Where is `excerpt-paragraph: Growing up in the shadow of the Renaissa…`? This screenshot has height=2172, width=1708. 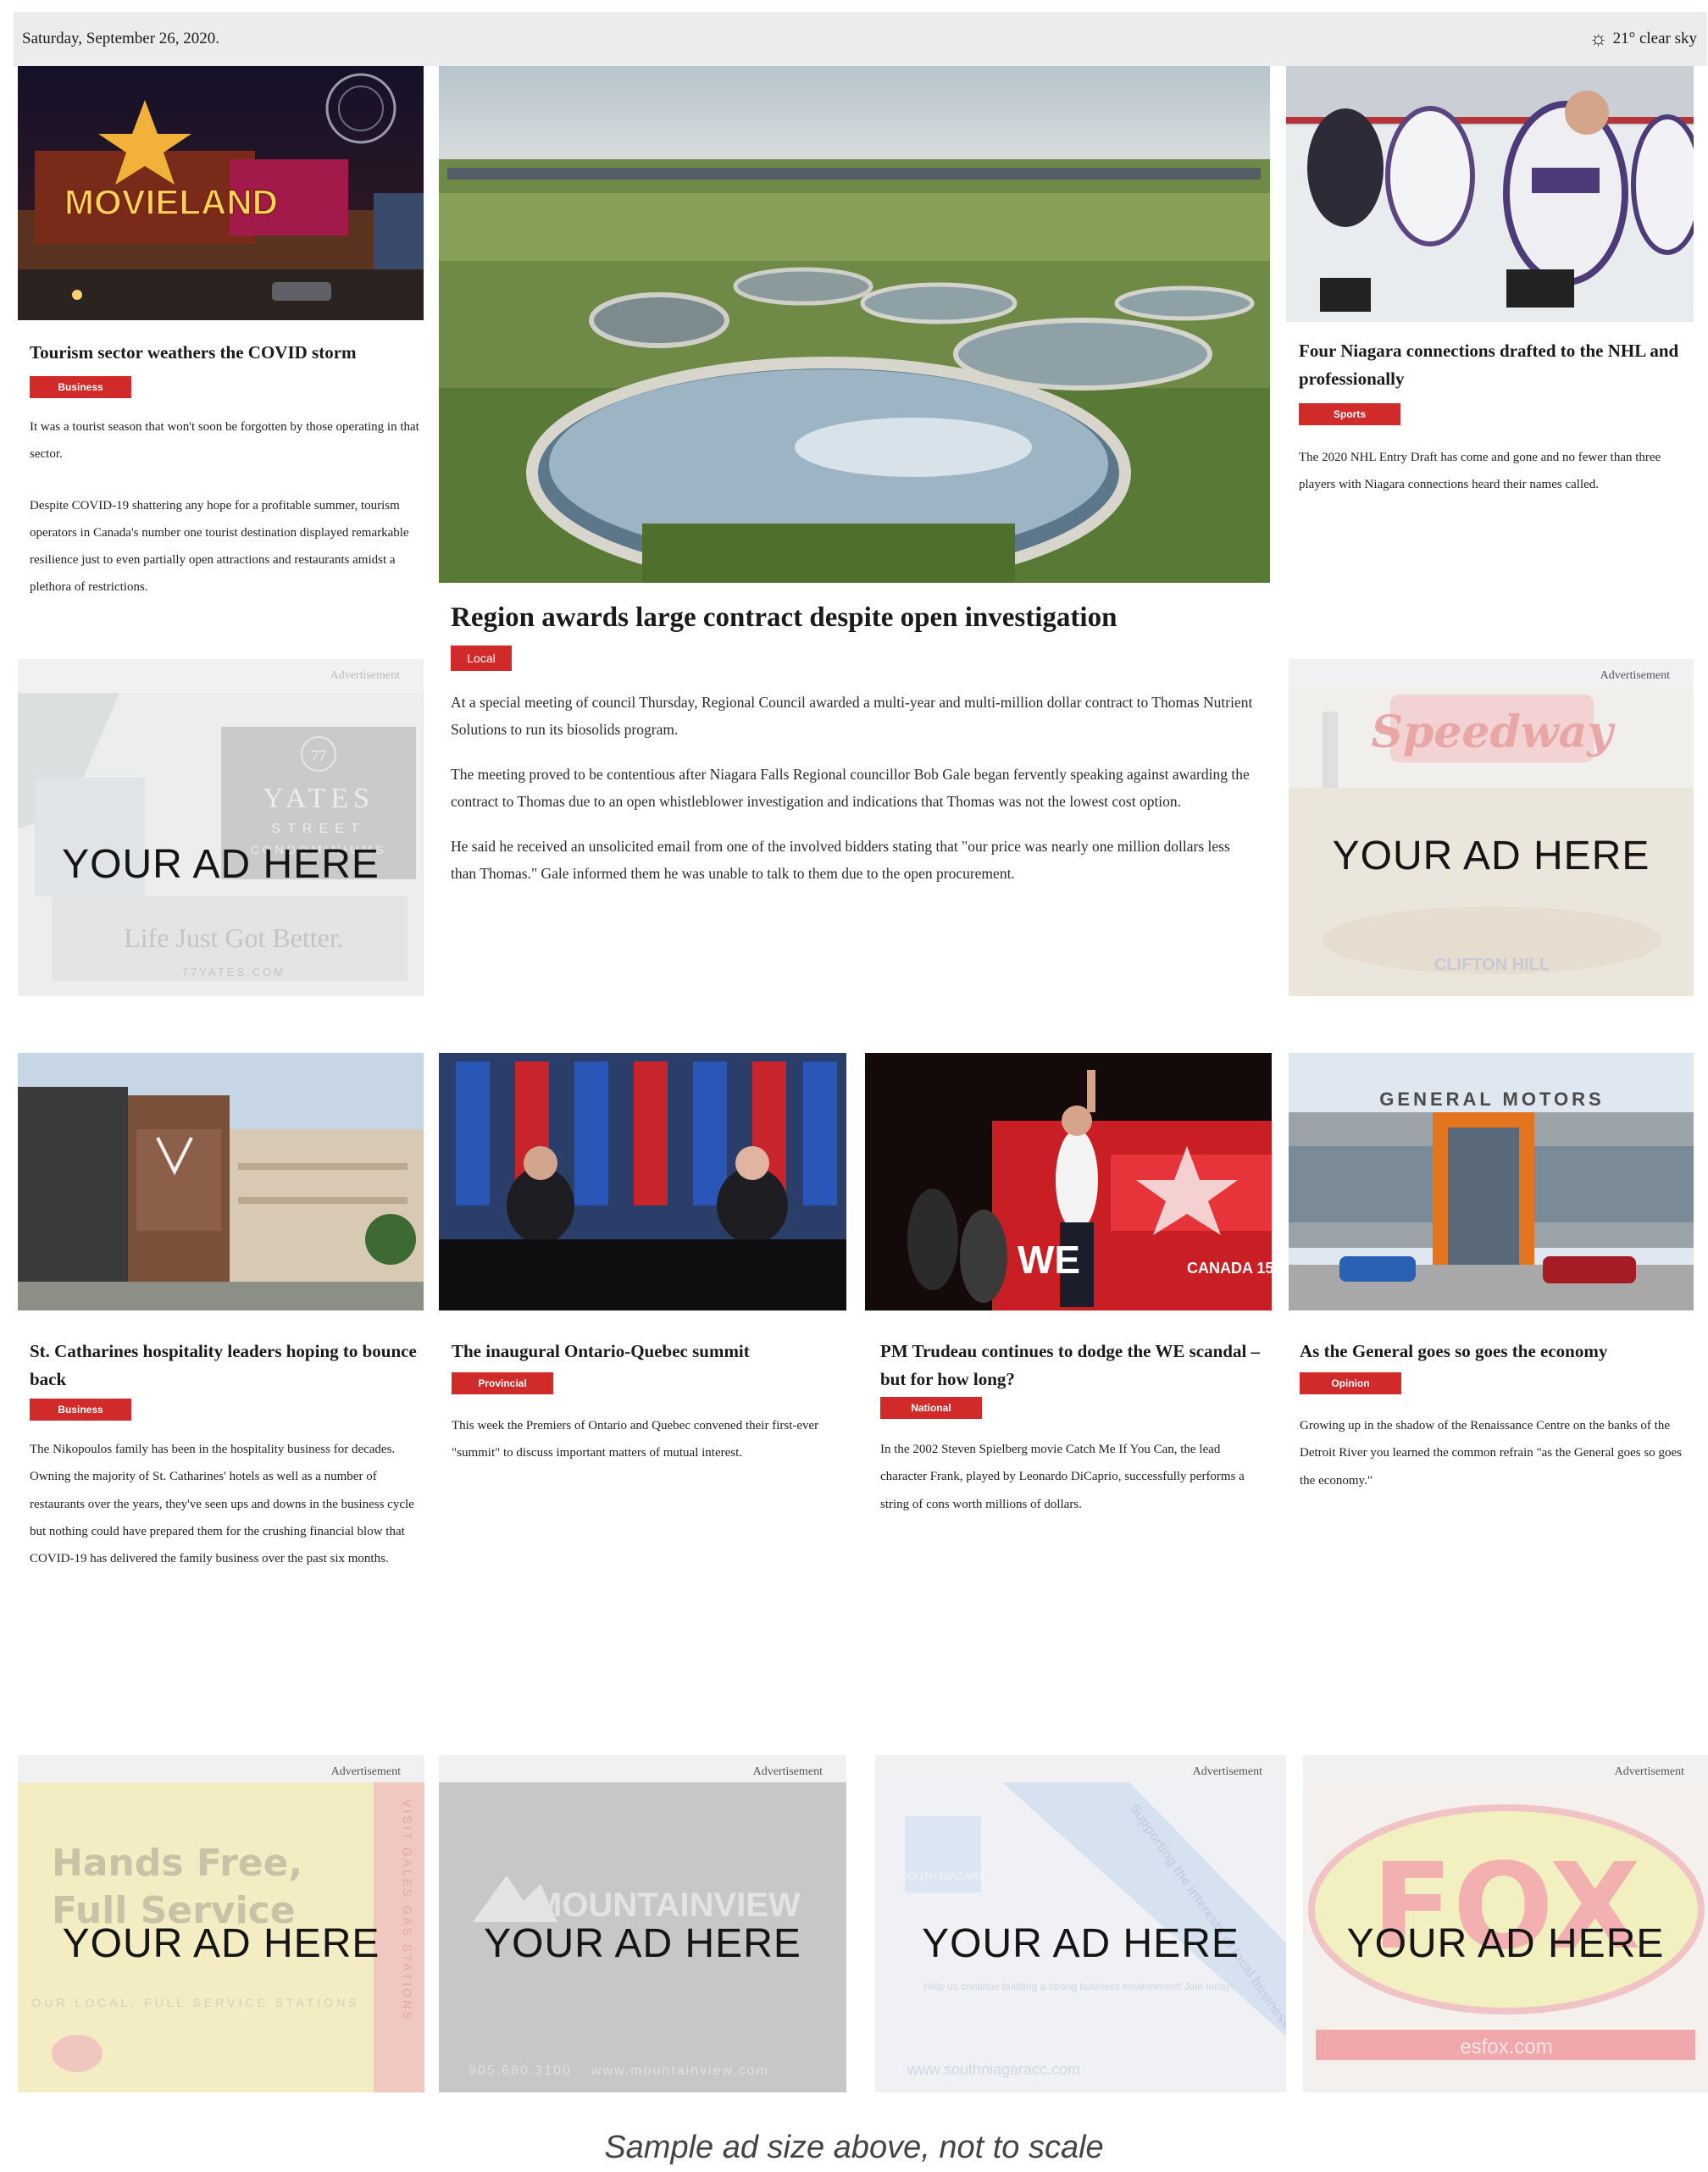
excerpt-paragraph: Growing up in the shadow of the Renaissa… is located at coordinates (1491, 1453).